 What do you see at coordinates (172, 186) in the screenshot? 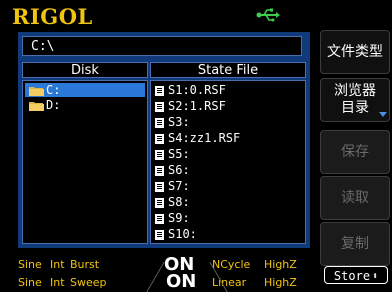
I see `state-file-item: S7:` at bounding box center [172, 186].